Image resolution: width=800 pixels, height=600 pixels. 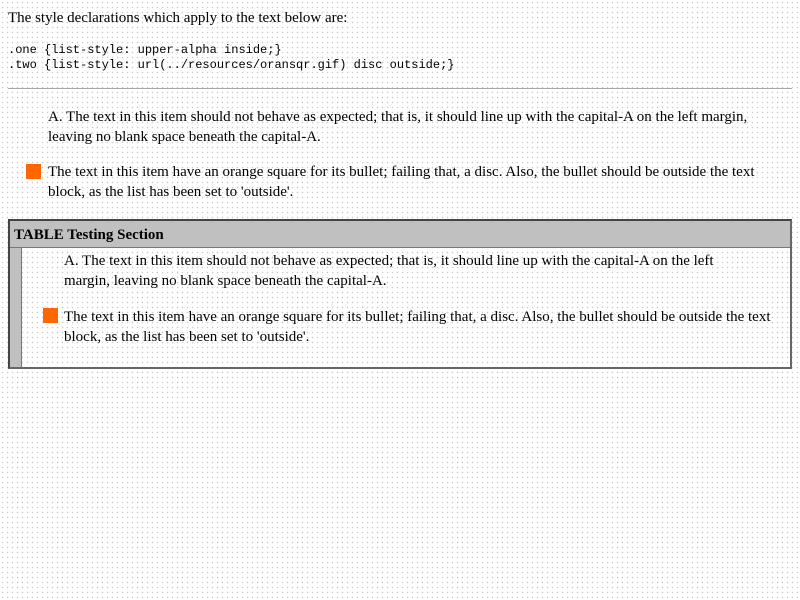 I want to click on table-header-text: TABLE Testing Section, so click(x=89, y=235).